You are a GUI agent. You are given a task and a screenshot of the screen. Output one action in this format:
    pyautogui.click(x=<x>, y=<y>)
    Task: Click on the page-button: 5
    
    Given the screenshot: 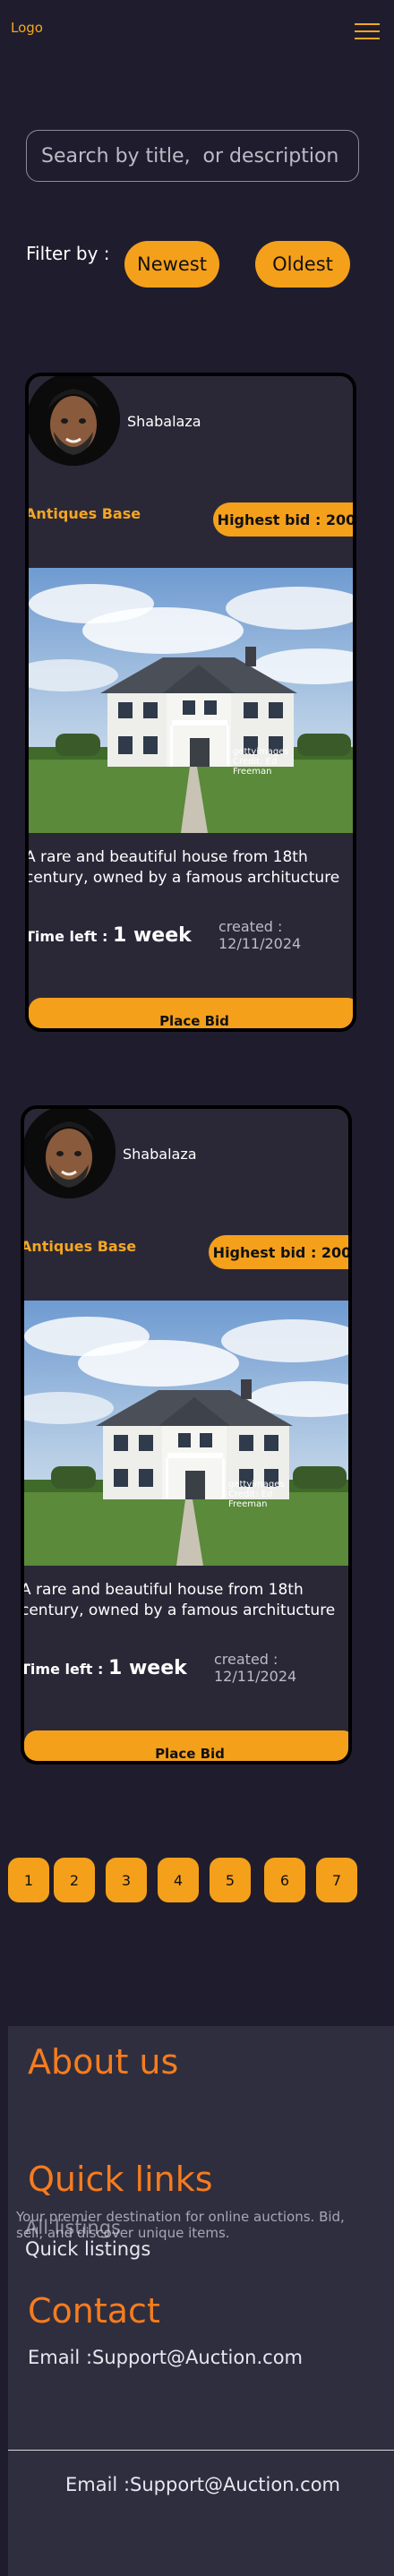 What is the action you would take?
    pyautogui.click(x=231, y=1880)
    